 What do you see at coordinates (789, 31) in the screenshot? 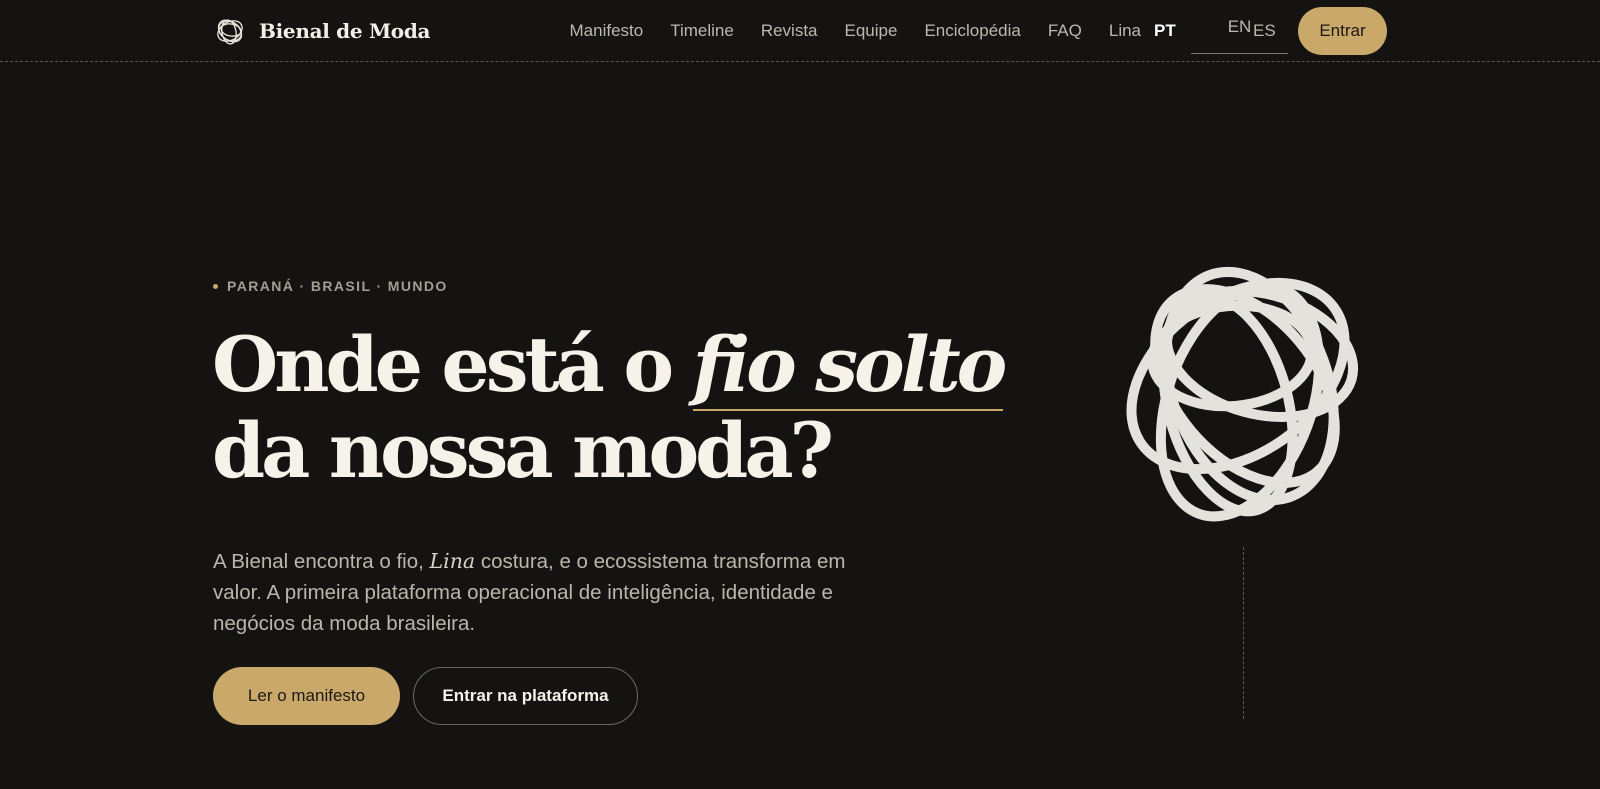
I see `nav-item-revista: Revista` at bounding box center [789, 31].